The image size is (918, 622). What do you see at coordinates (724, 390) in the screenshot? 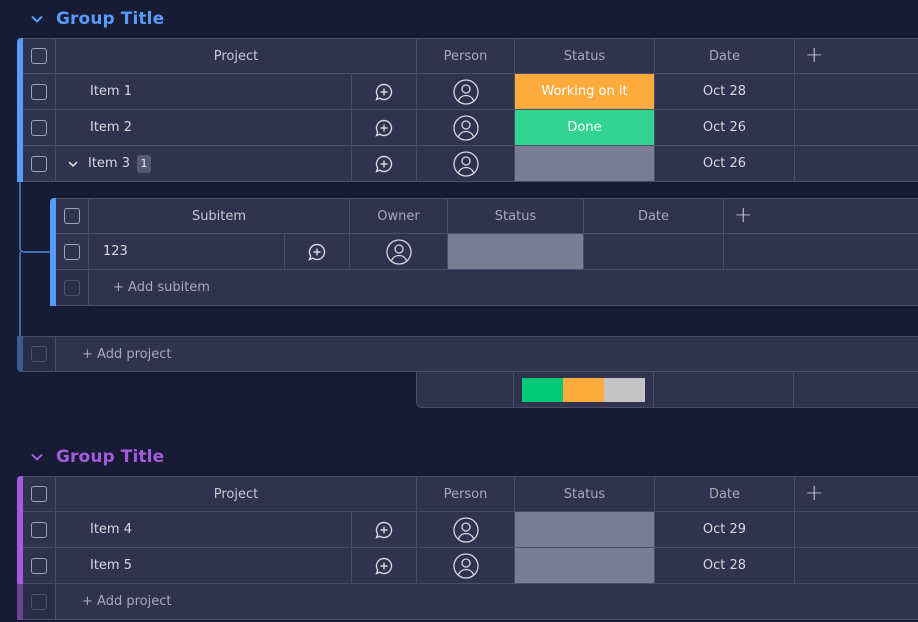
I see `summary-date-cell` at bounding box center [724, 390].